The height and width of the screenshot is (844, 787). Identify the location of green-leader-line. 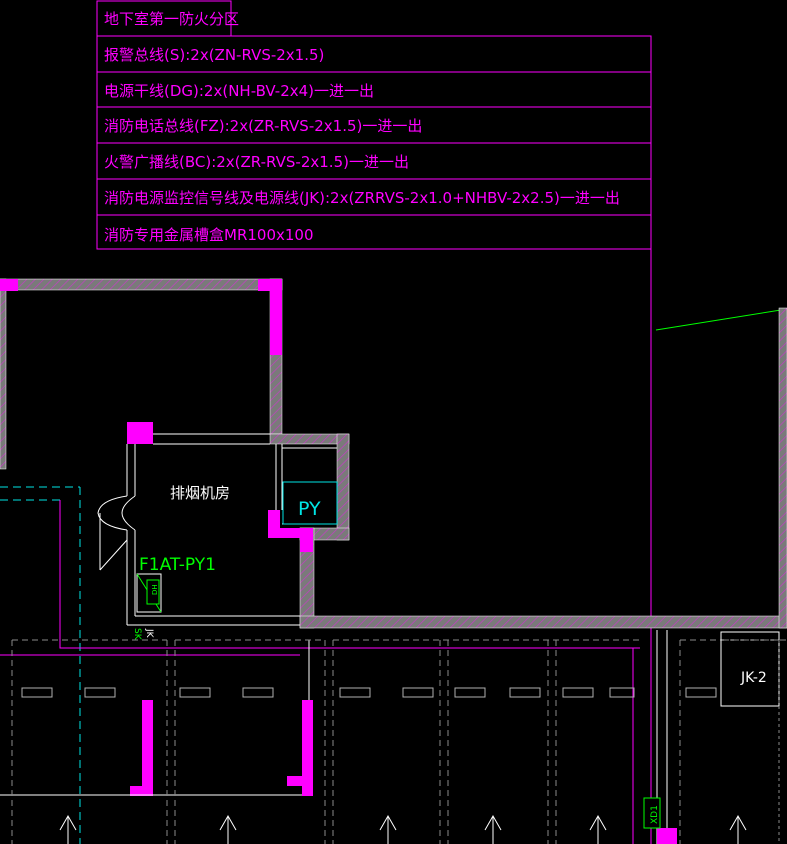
(721, 319).